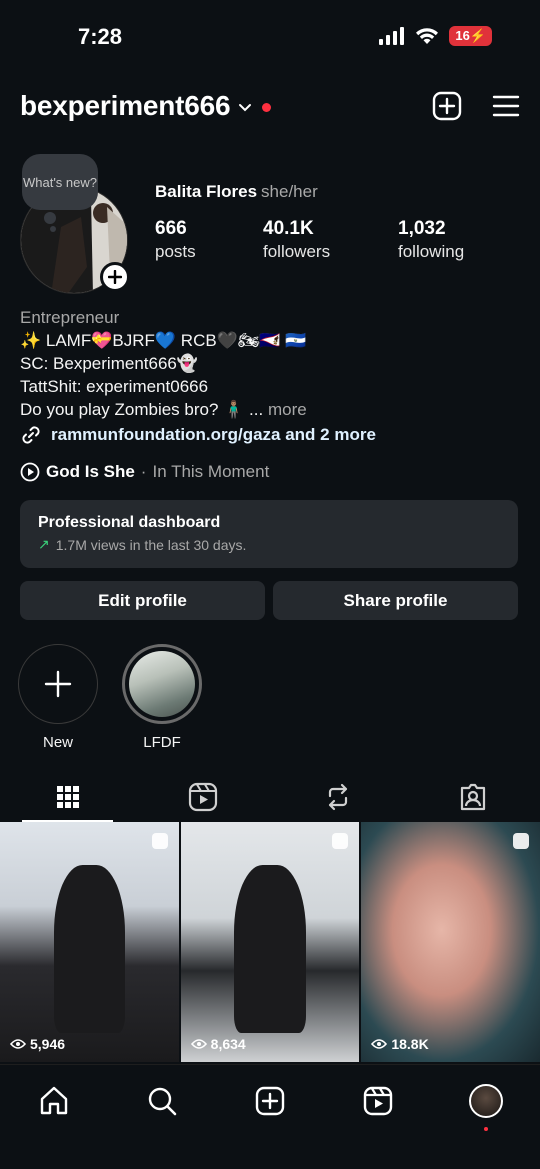  Describe the element at coordinates (287, 409) in the screenshot. I see `more-link: more` at that location.